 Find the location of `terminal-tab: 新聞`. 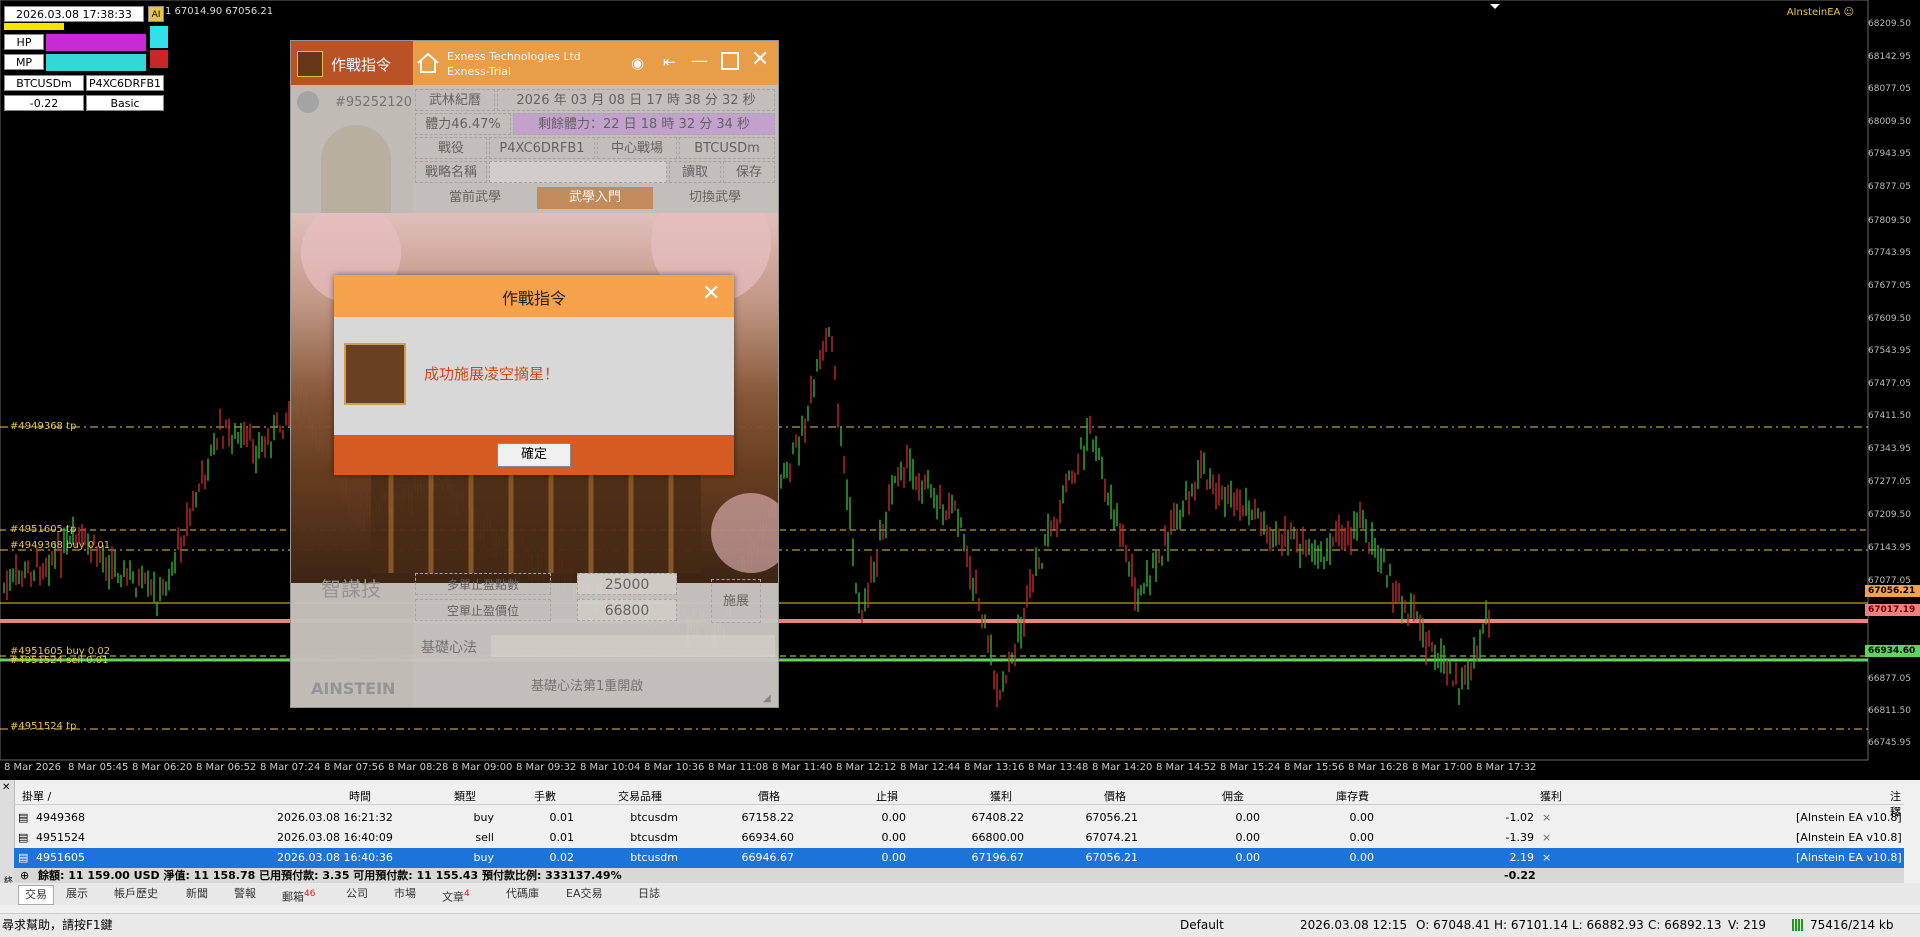

terminal-tab: 新聞 is located at coordinates (197, 894).